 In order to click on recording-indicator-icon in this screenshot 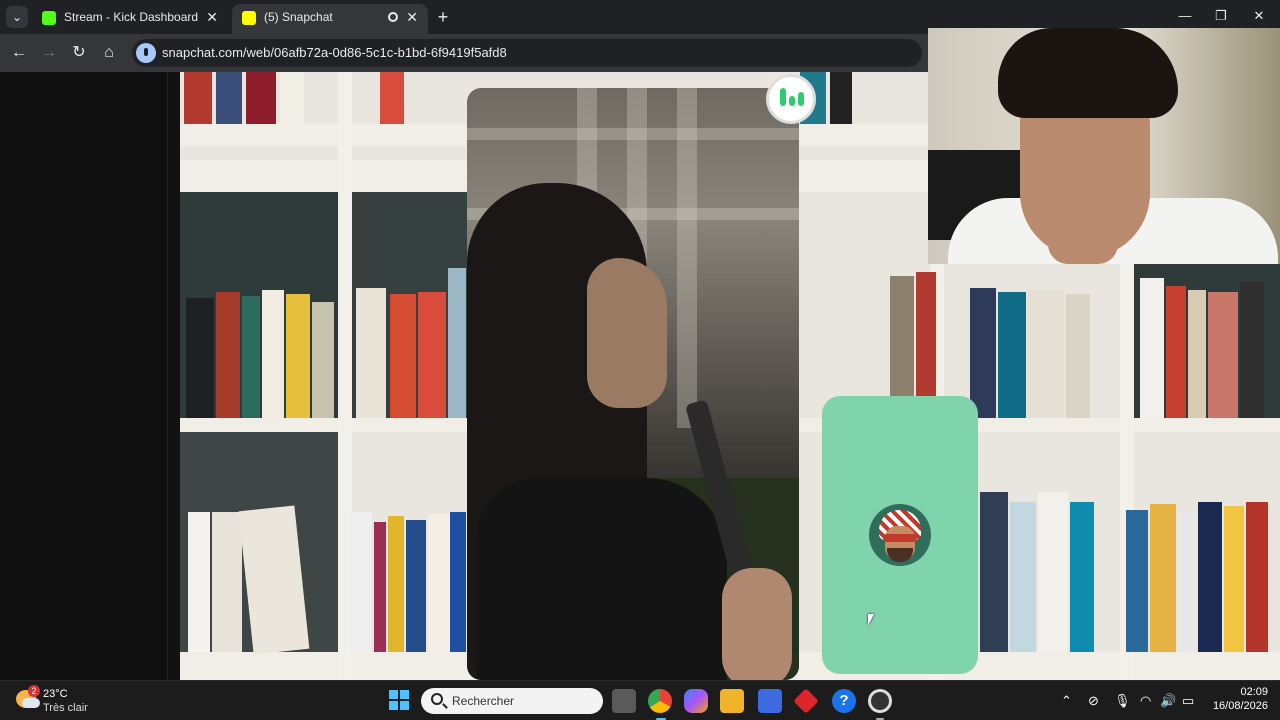, I will do `click(393, 17)`.